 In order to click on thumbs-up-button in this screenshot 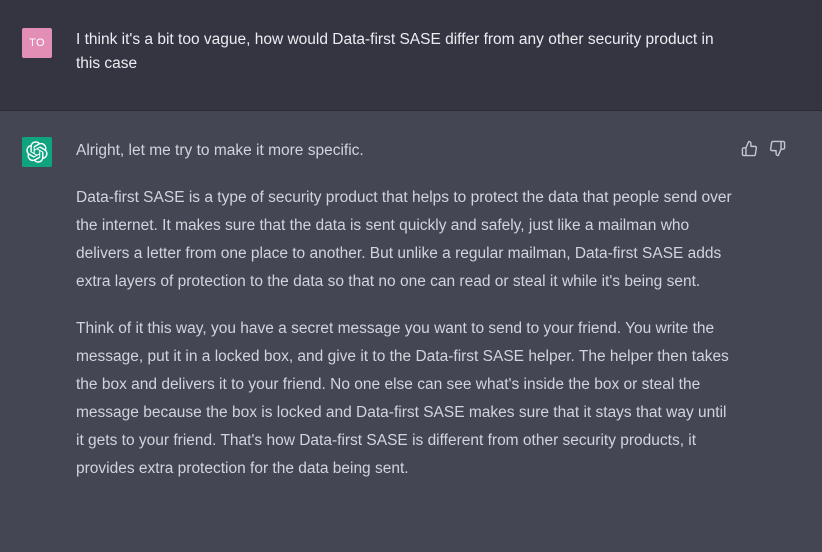, I will do `click(749, 148)`.